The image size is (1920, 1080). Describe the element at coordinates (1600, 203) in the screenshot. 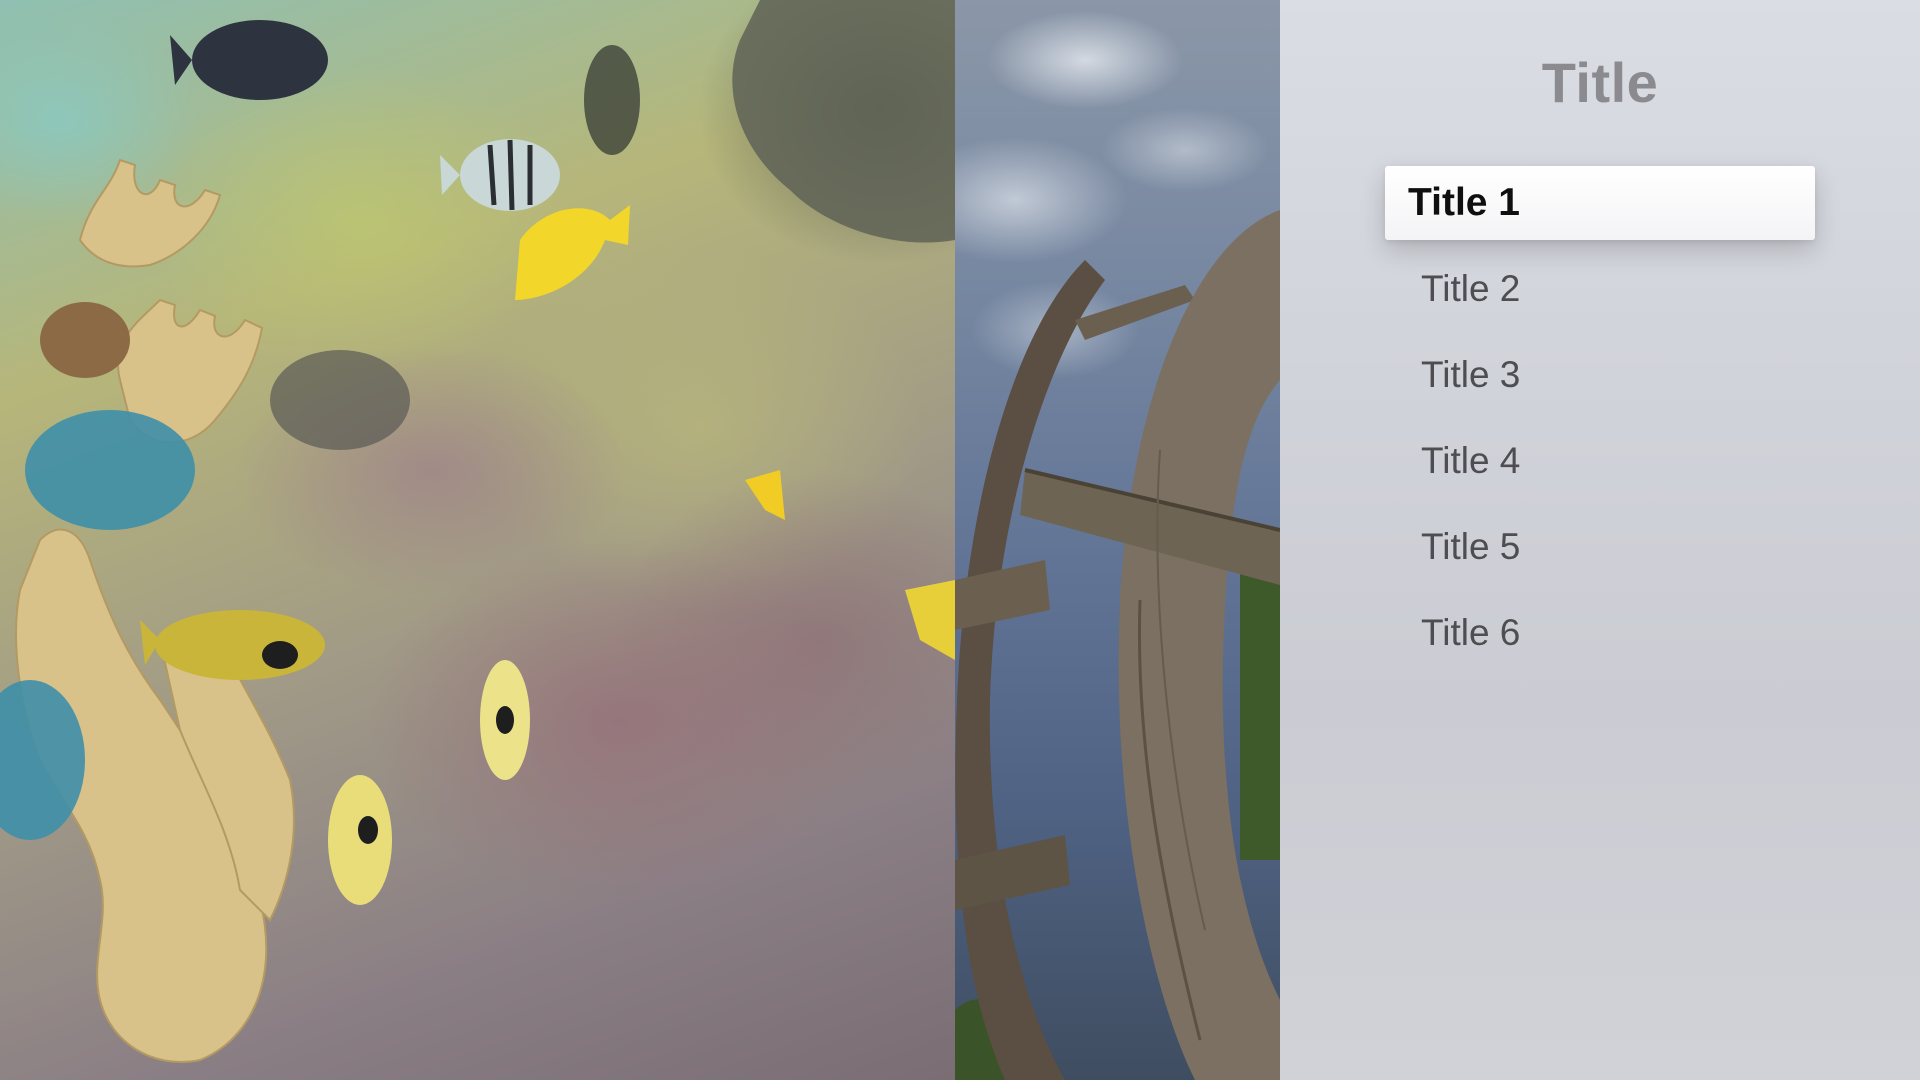

I see `menu-item-title-1: Title 1` at that location.